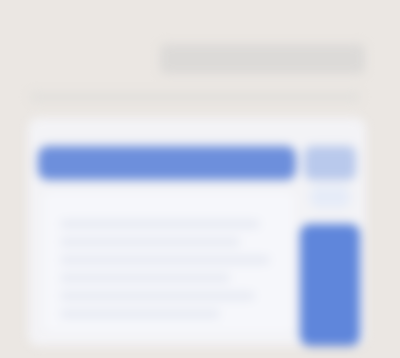 This screenshot has width=400, height=358. Describe the element at coordinates (195, 97) in the screenshot. I see `subtitle-line` at that location.